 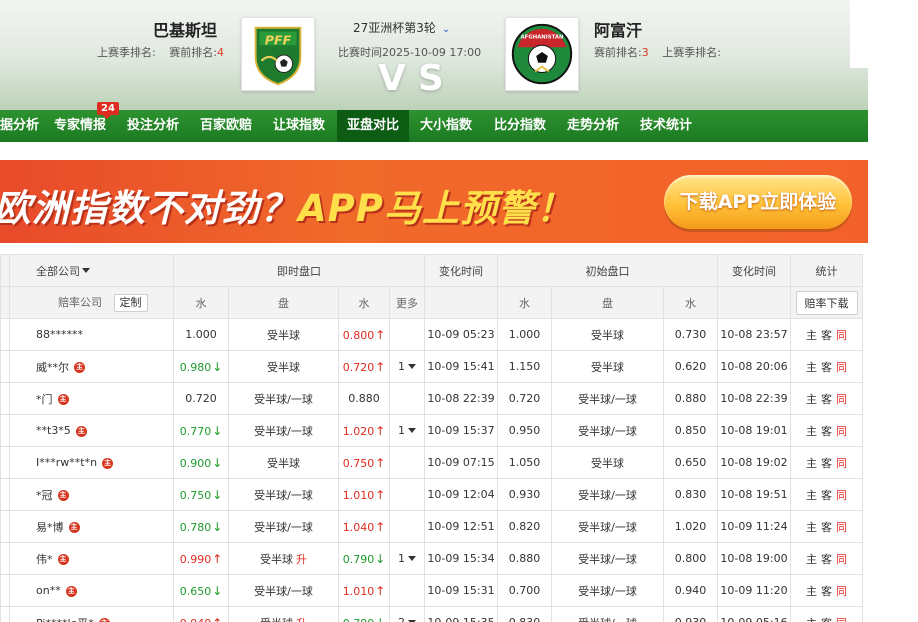 I want to click on company-cell: 伟* 主, so click(x=91, y=558).